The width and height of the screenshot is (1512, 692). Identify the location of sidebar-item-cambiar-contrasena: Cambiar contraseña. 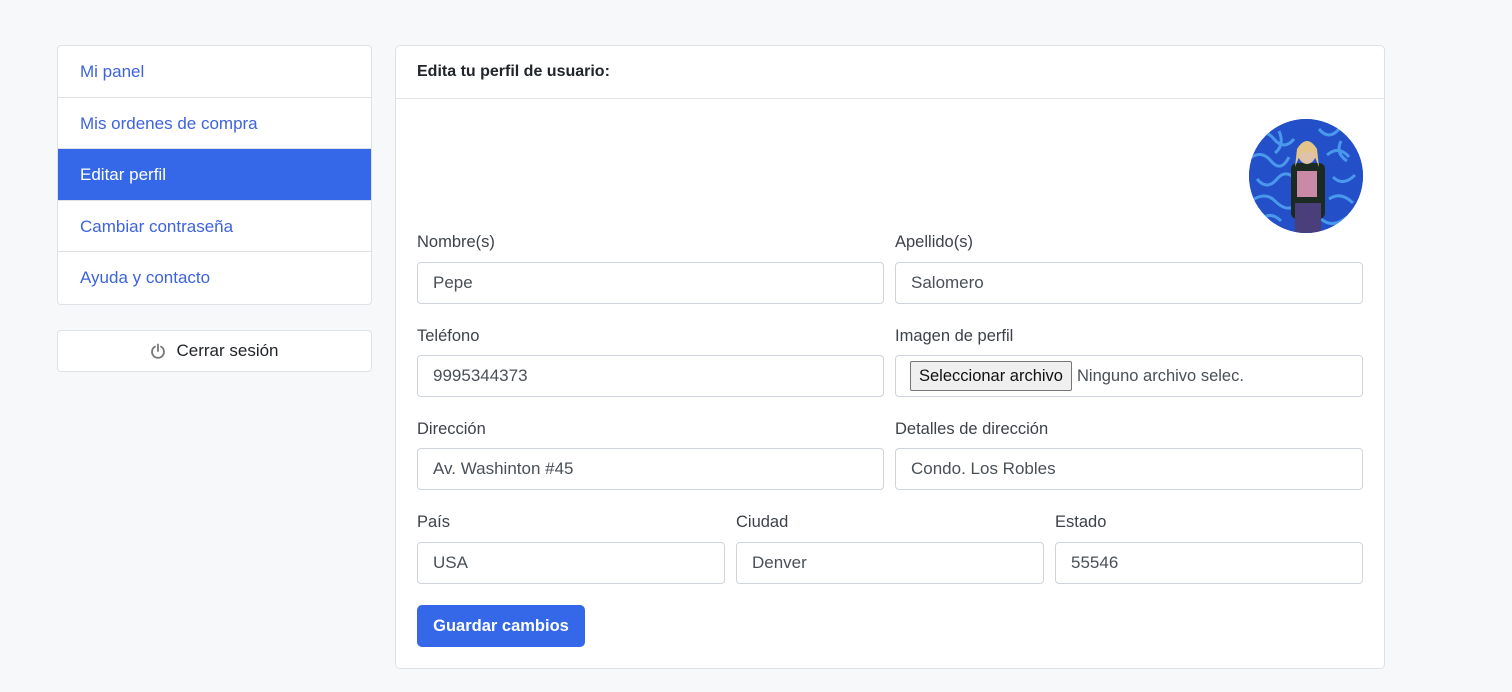
(214, 227).